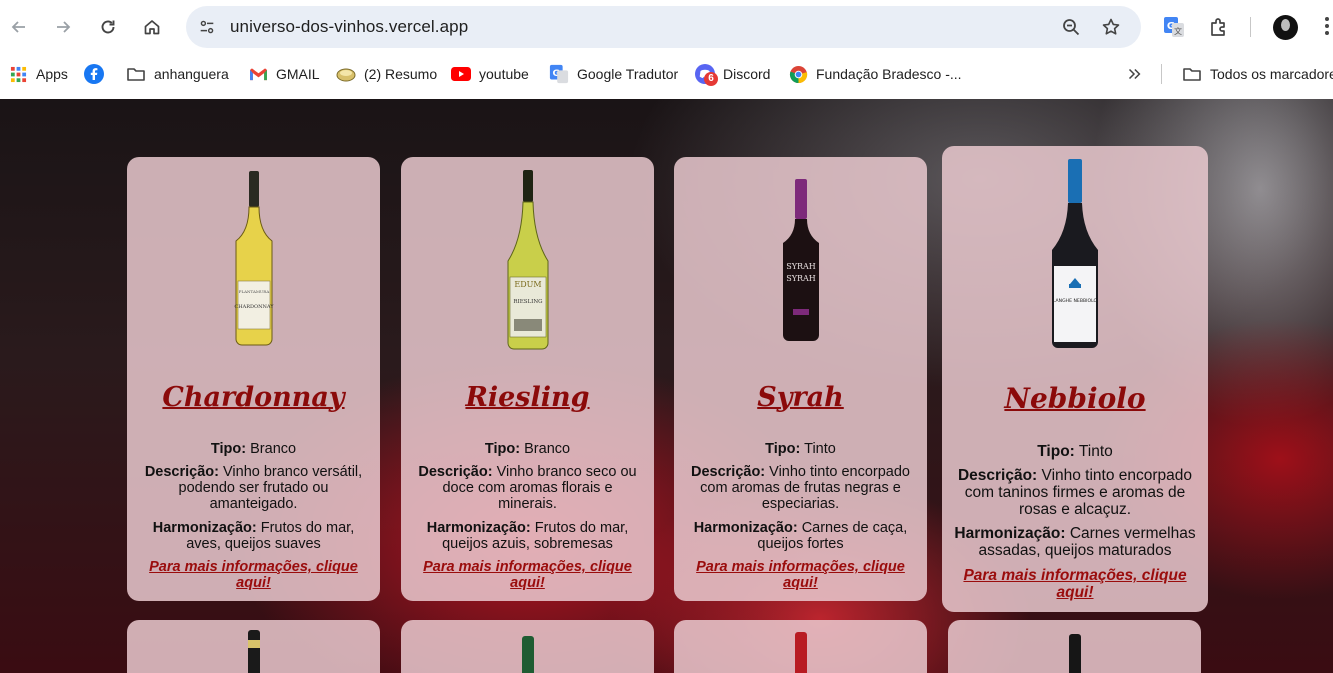 This screenshot has height=673, width=1333. What do you see at coordinates (711, 79) in the screenshot?
I see `discord-badge: 6` at bounding box center [711, 79].